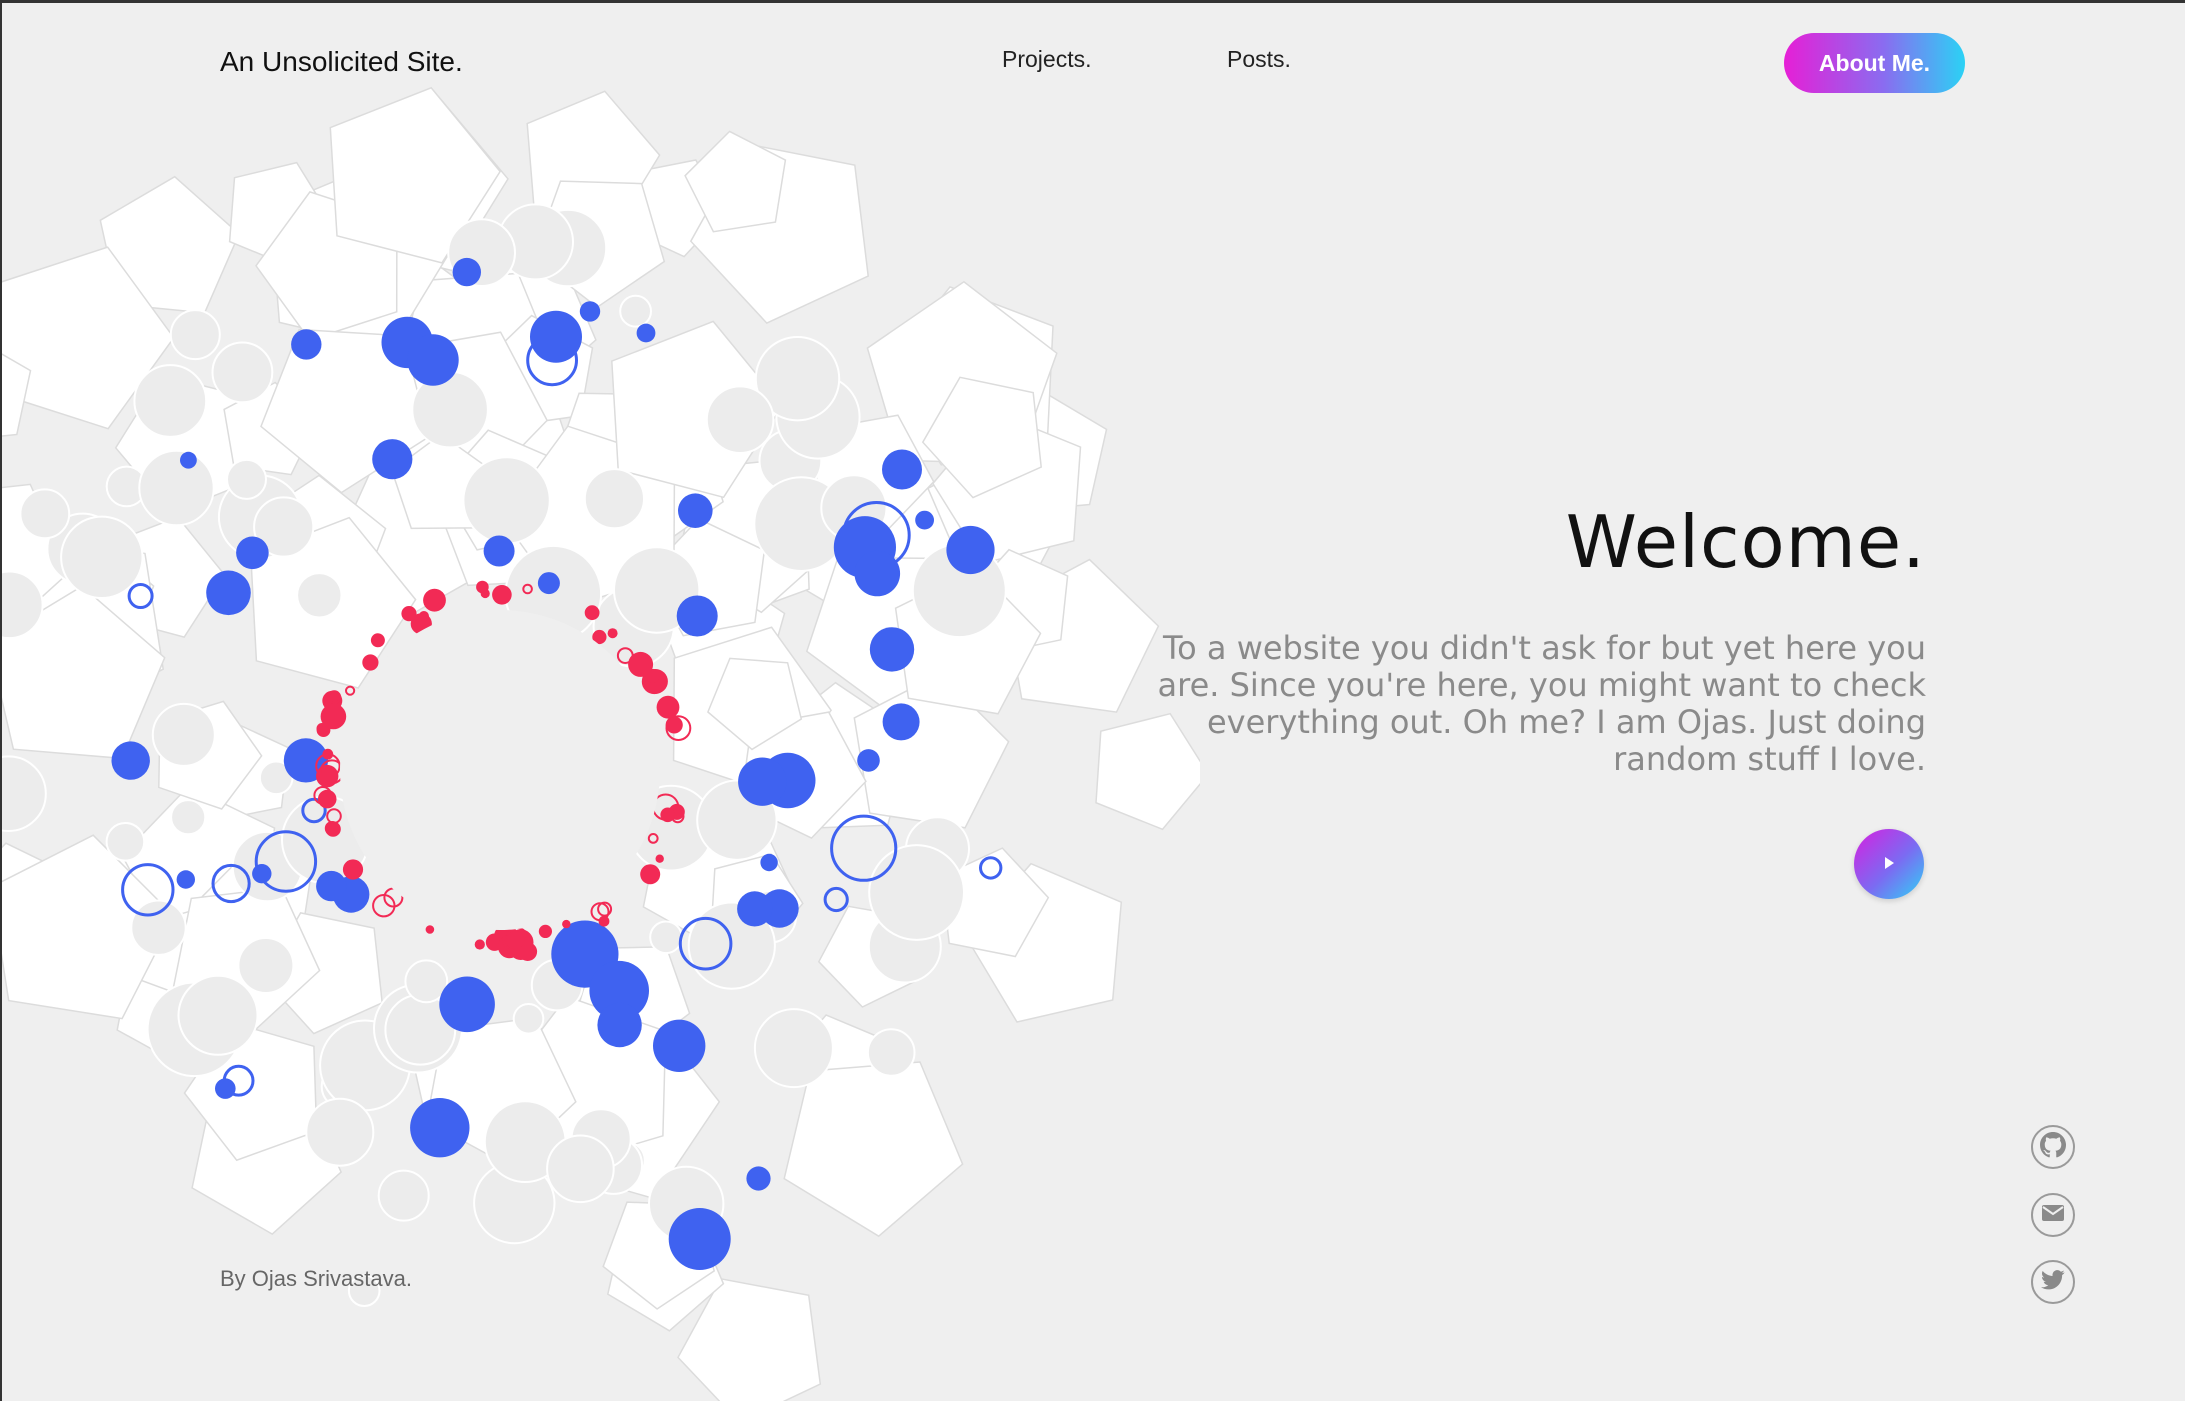 The height and width of the screenshot is (1401, 2185). I want to click on github-link, so click(2053, 1147).